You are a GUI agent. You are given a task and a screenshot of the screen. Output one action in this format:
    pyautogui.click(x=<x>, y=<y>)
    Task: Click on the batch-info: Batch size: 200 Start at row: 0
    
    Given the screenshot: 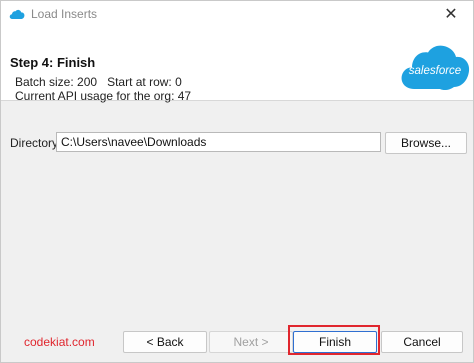 What is the action you would take?
    pyautogui.click(x=98, y=82)
    